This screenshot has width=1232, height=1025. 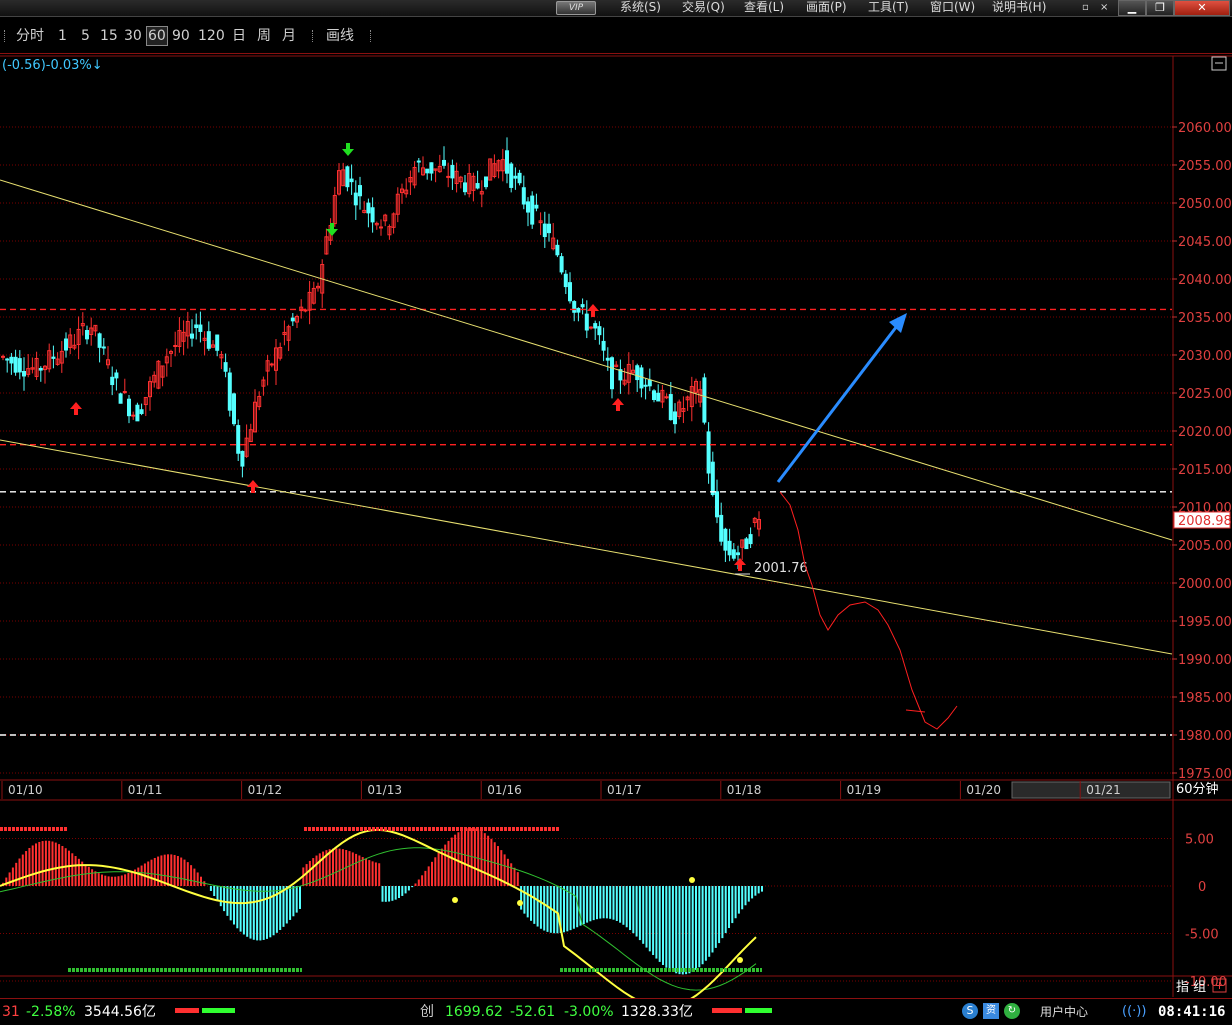 I want to click on news-icon: 资, so click(x=991, y=1011).